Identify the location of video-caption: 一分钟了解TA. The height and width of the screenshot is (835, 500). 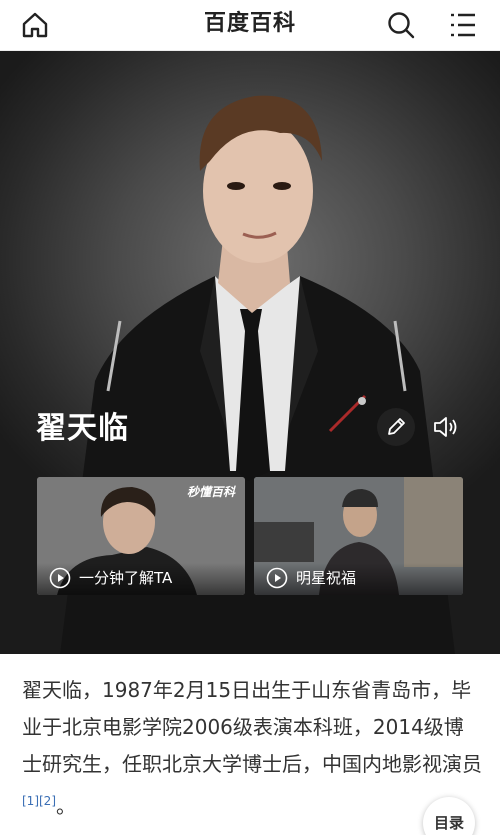
(126, 578).